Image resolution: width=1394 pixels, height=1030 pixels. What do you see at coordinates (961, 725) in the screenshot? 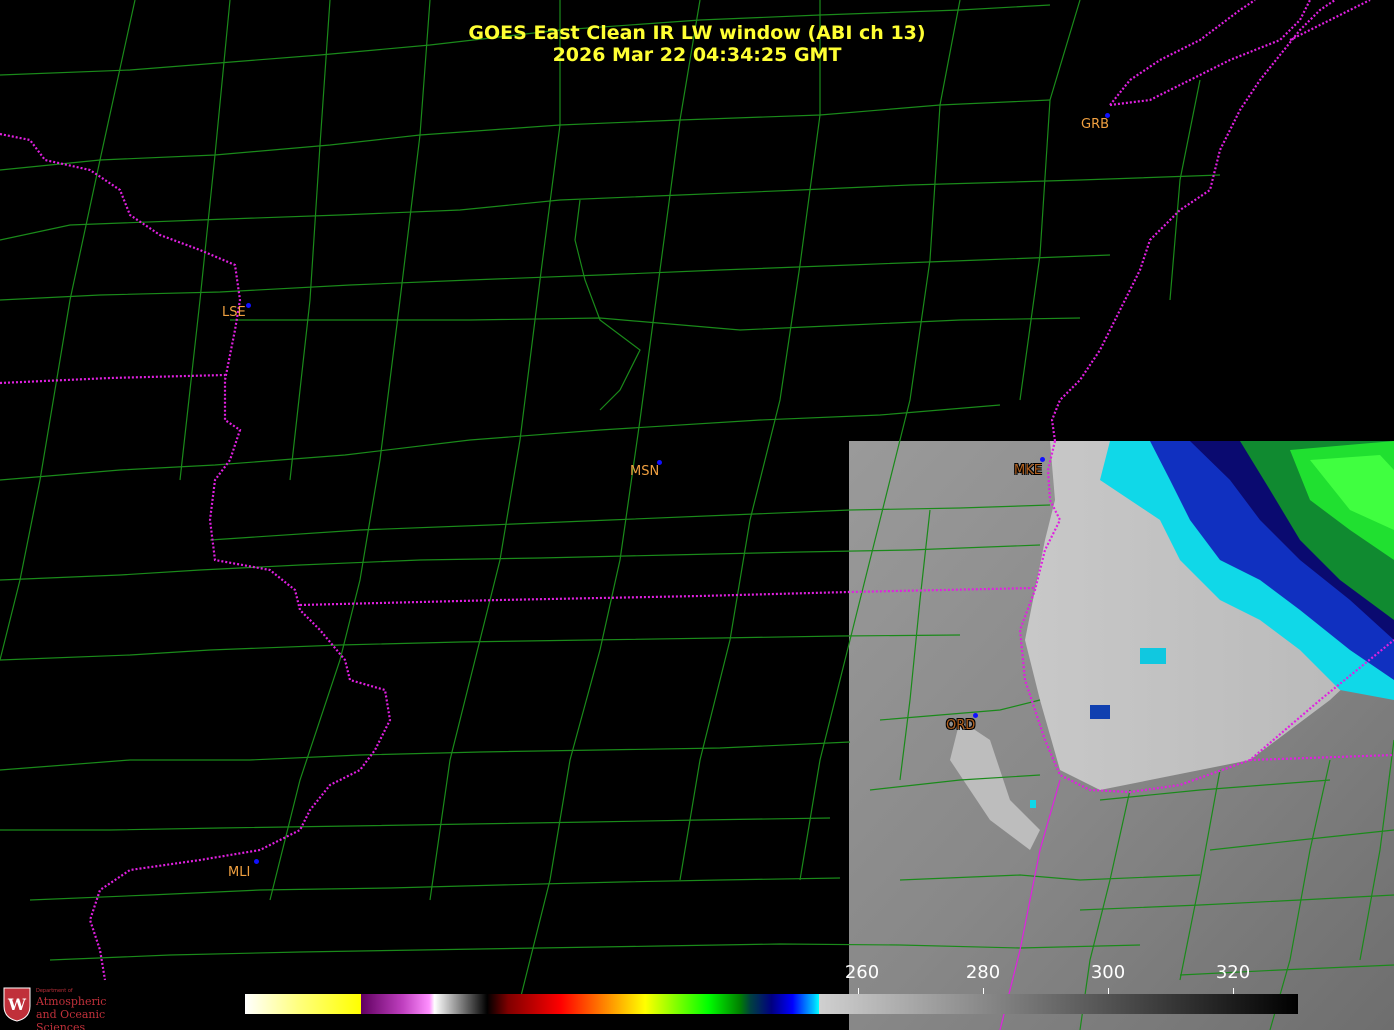
I see `station-label-ord: ORD` at bounding box center [961, 725].